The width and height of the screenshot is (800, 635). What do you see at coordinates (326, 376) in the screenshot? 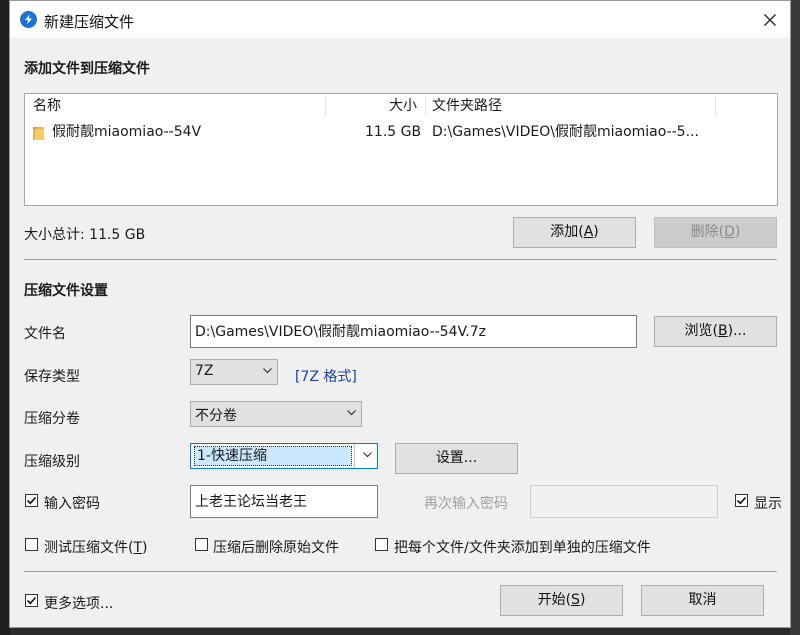
I see `format-link: [7Z 格式]` at bounding box center [326, 376].